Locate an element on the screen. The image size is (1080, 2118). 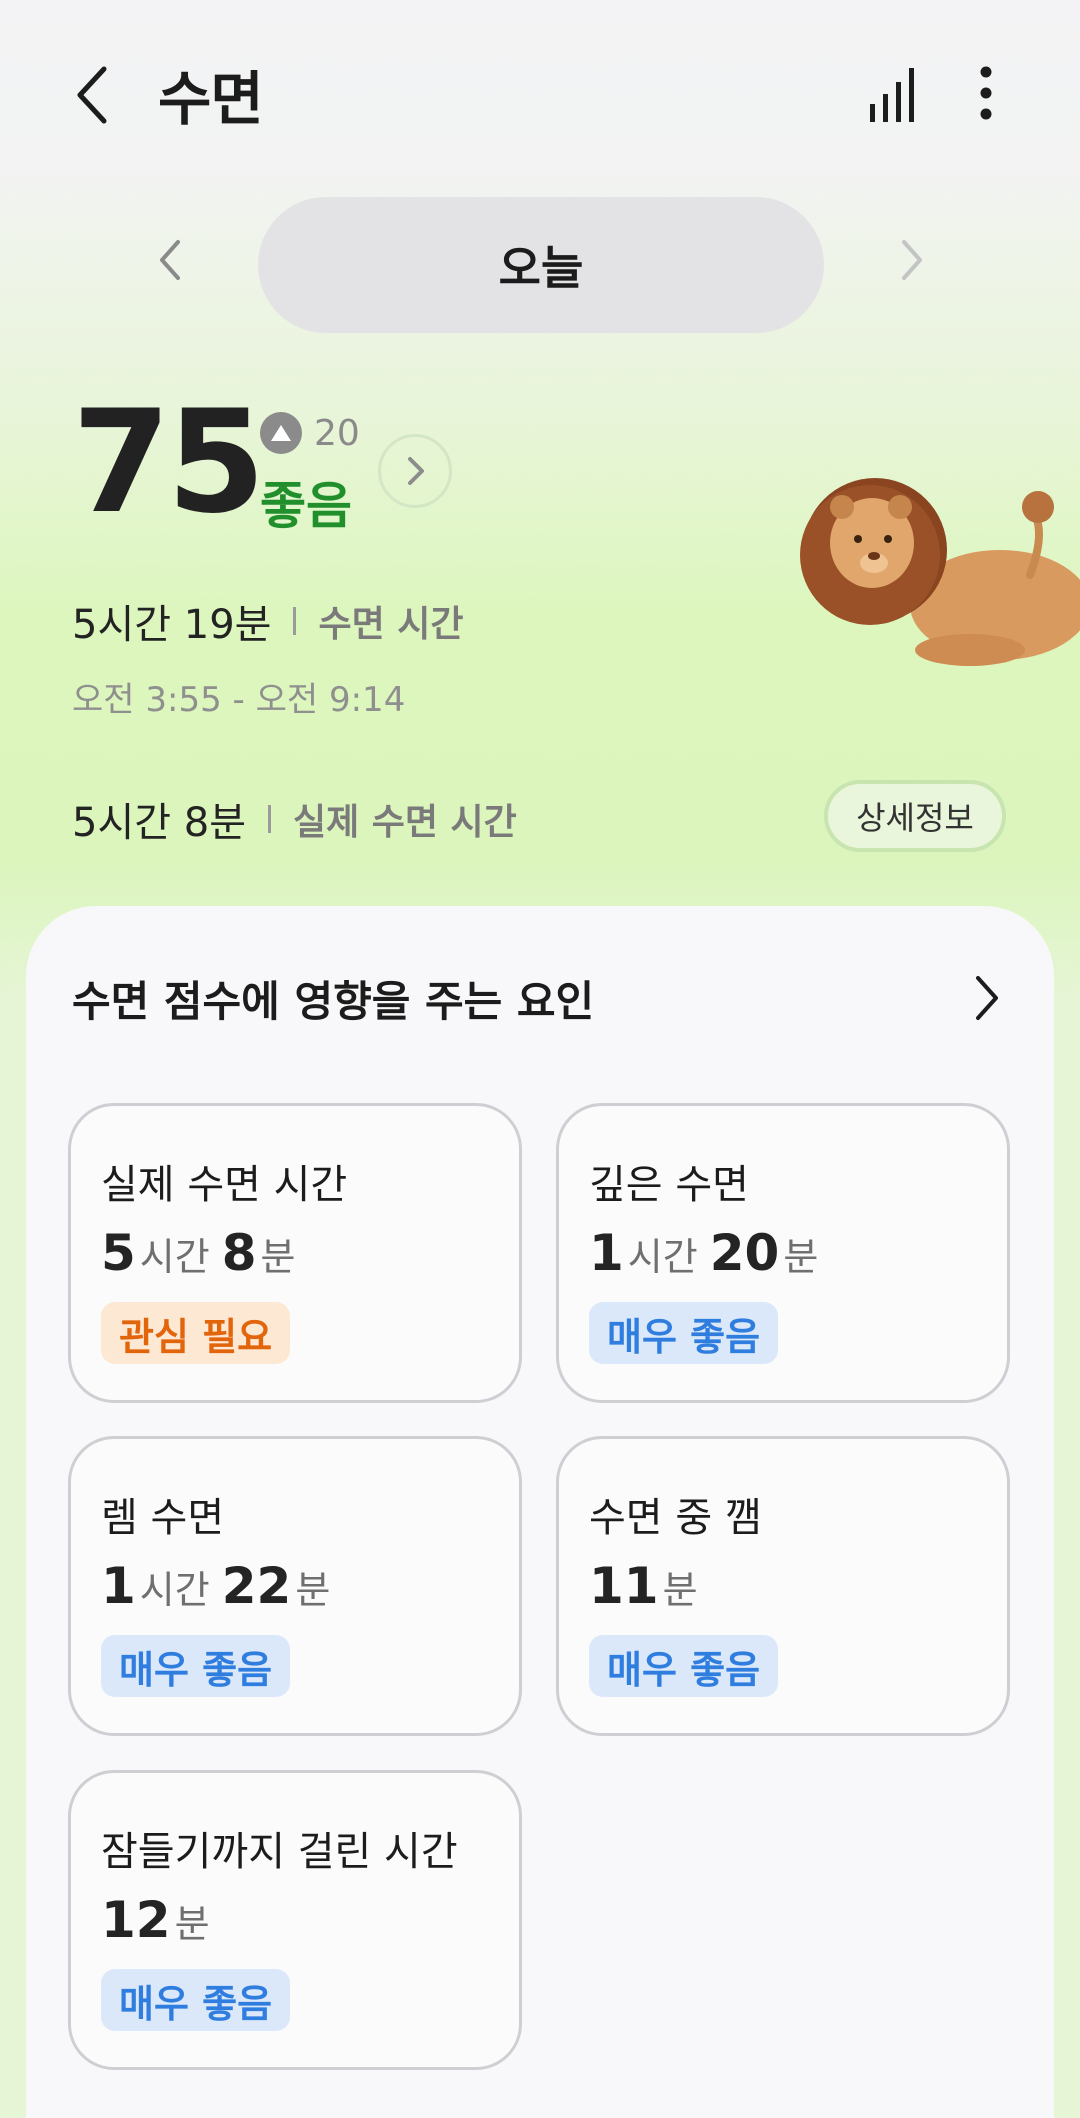
trends-button is located at coordinates (892, 93).